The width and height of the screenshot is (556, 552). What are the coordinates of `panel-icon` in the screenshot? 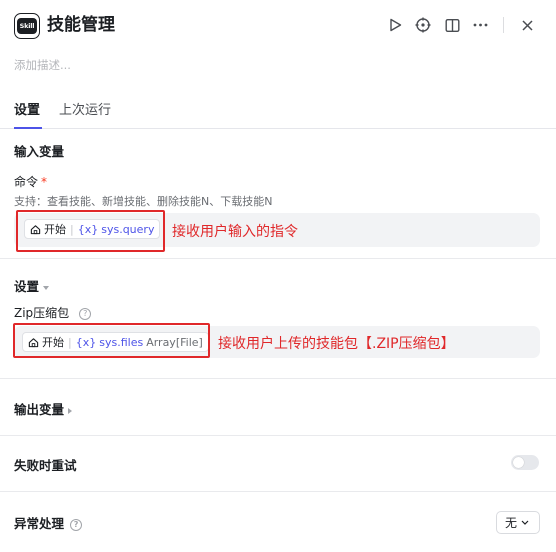 It's located at (452, 25).